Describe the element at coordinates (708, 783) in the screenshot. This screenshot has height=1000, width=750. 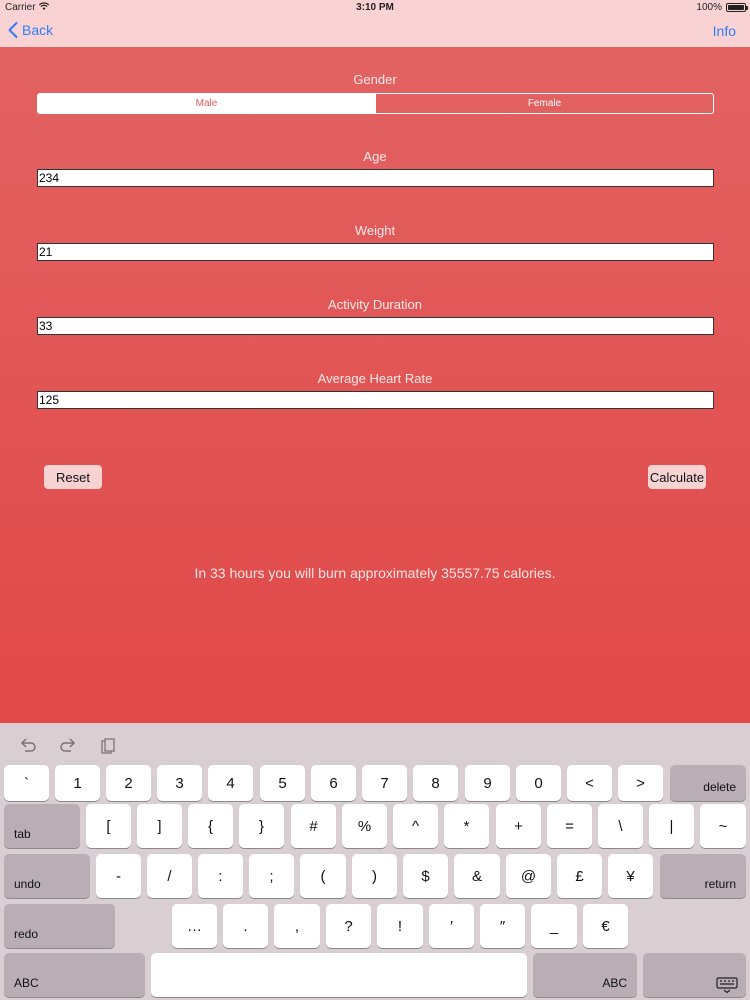
I see `key-delete: delete` at that location.